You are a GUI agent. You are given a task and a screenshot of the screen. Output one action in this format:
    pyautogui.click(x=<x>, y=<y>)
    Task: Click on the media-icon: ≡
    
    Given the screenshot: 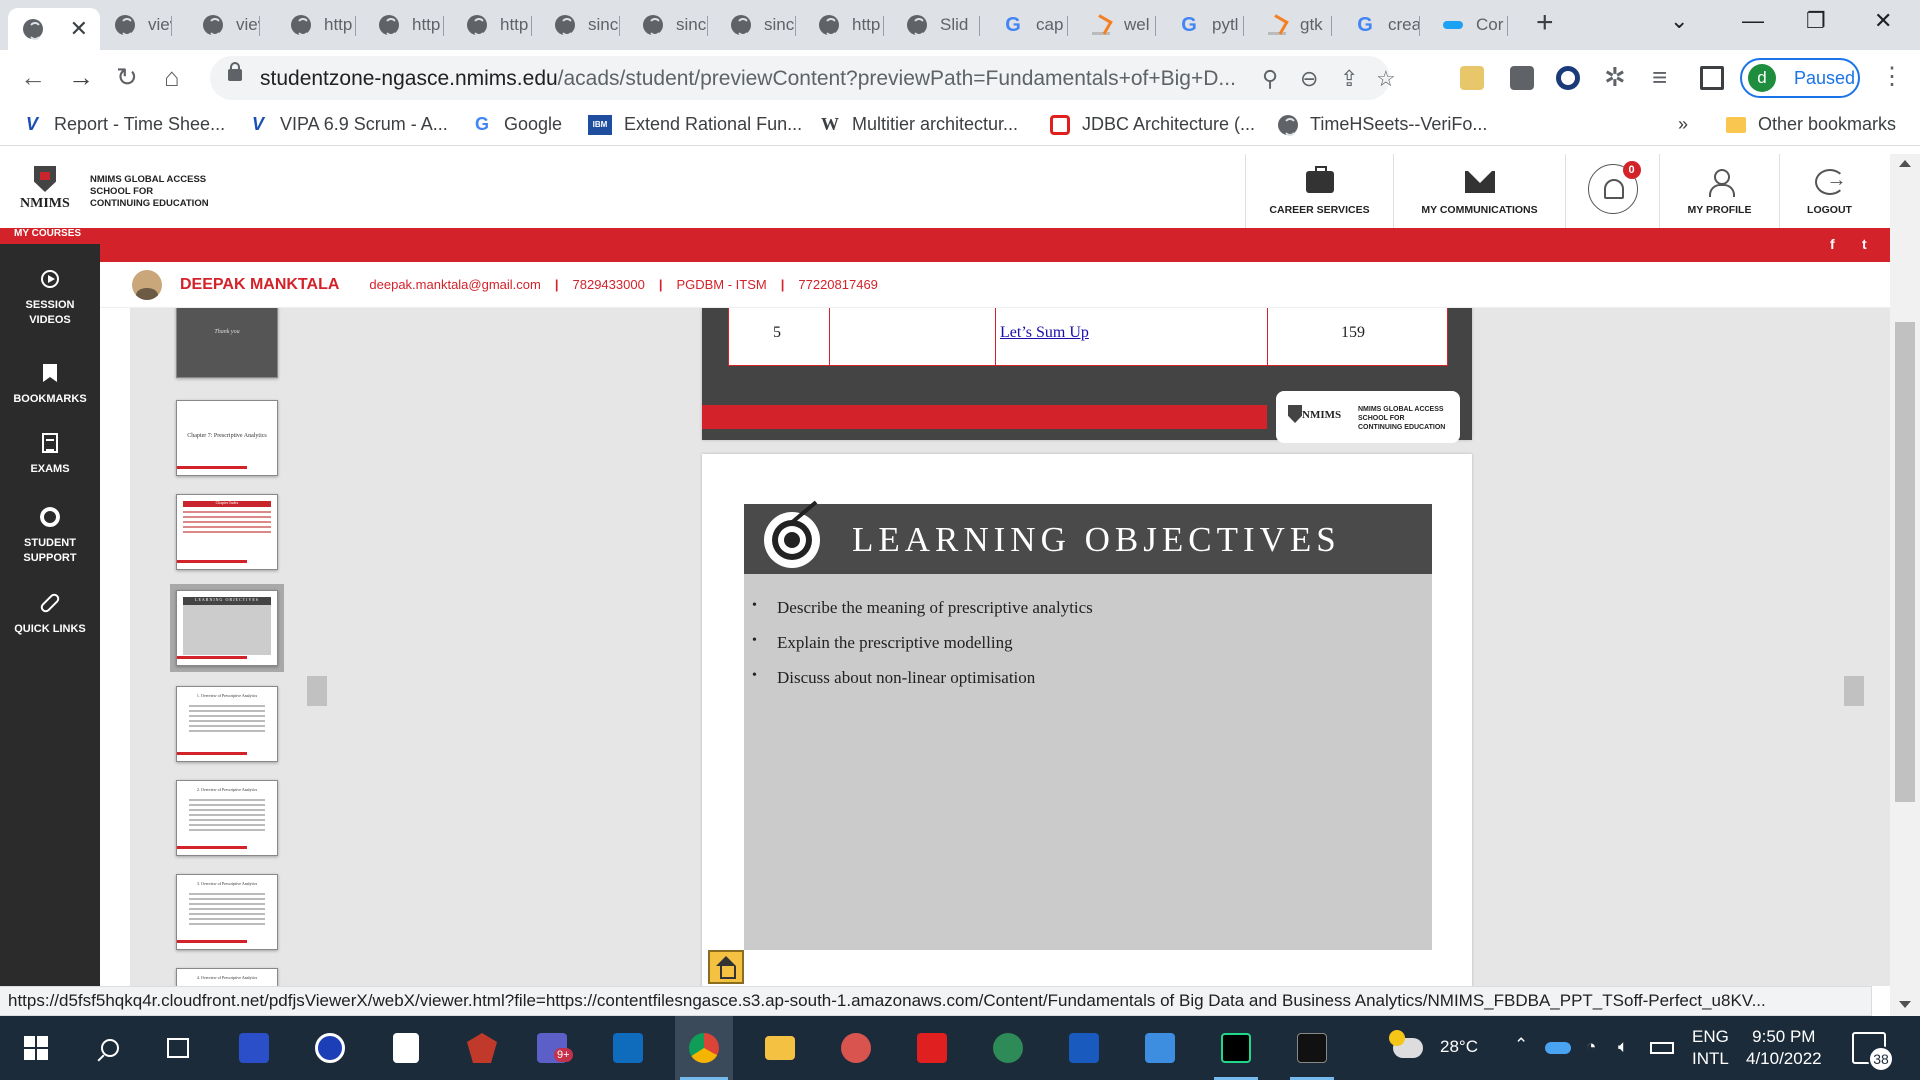 What is the action you would take?
    pyautogui.click(x=1659, y=77)
    